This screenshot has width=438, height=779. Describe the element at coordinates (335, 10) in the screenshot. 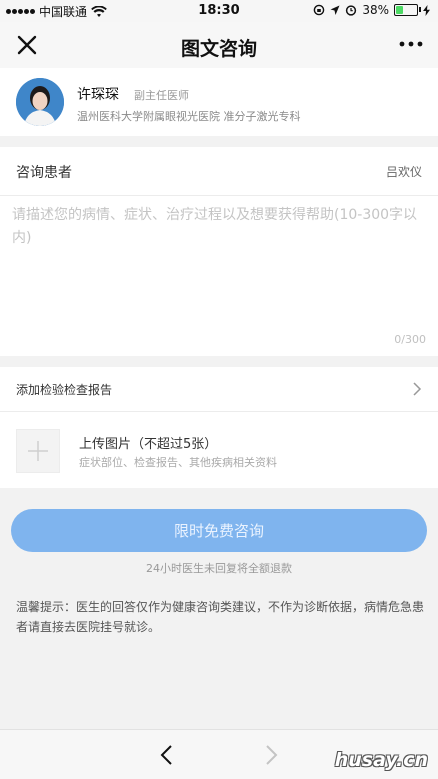

I see `location-icon` at that location.